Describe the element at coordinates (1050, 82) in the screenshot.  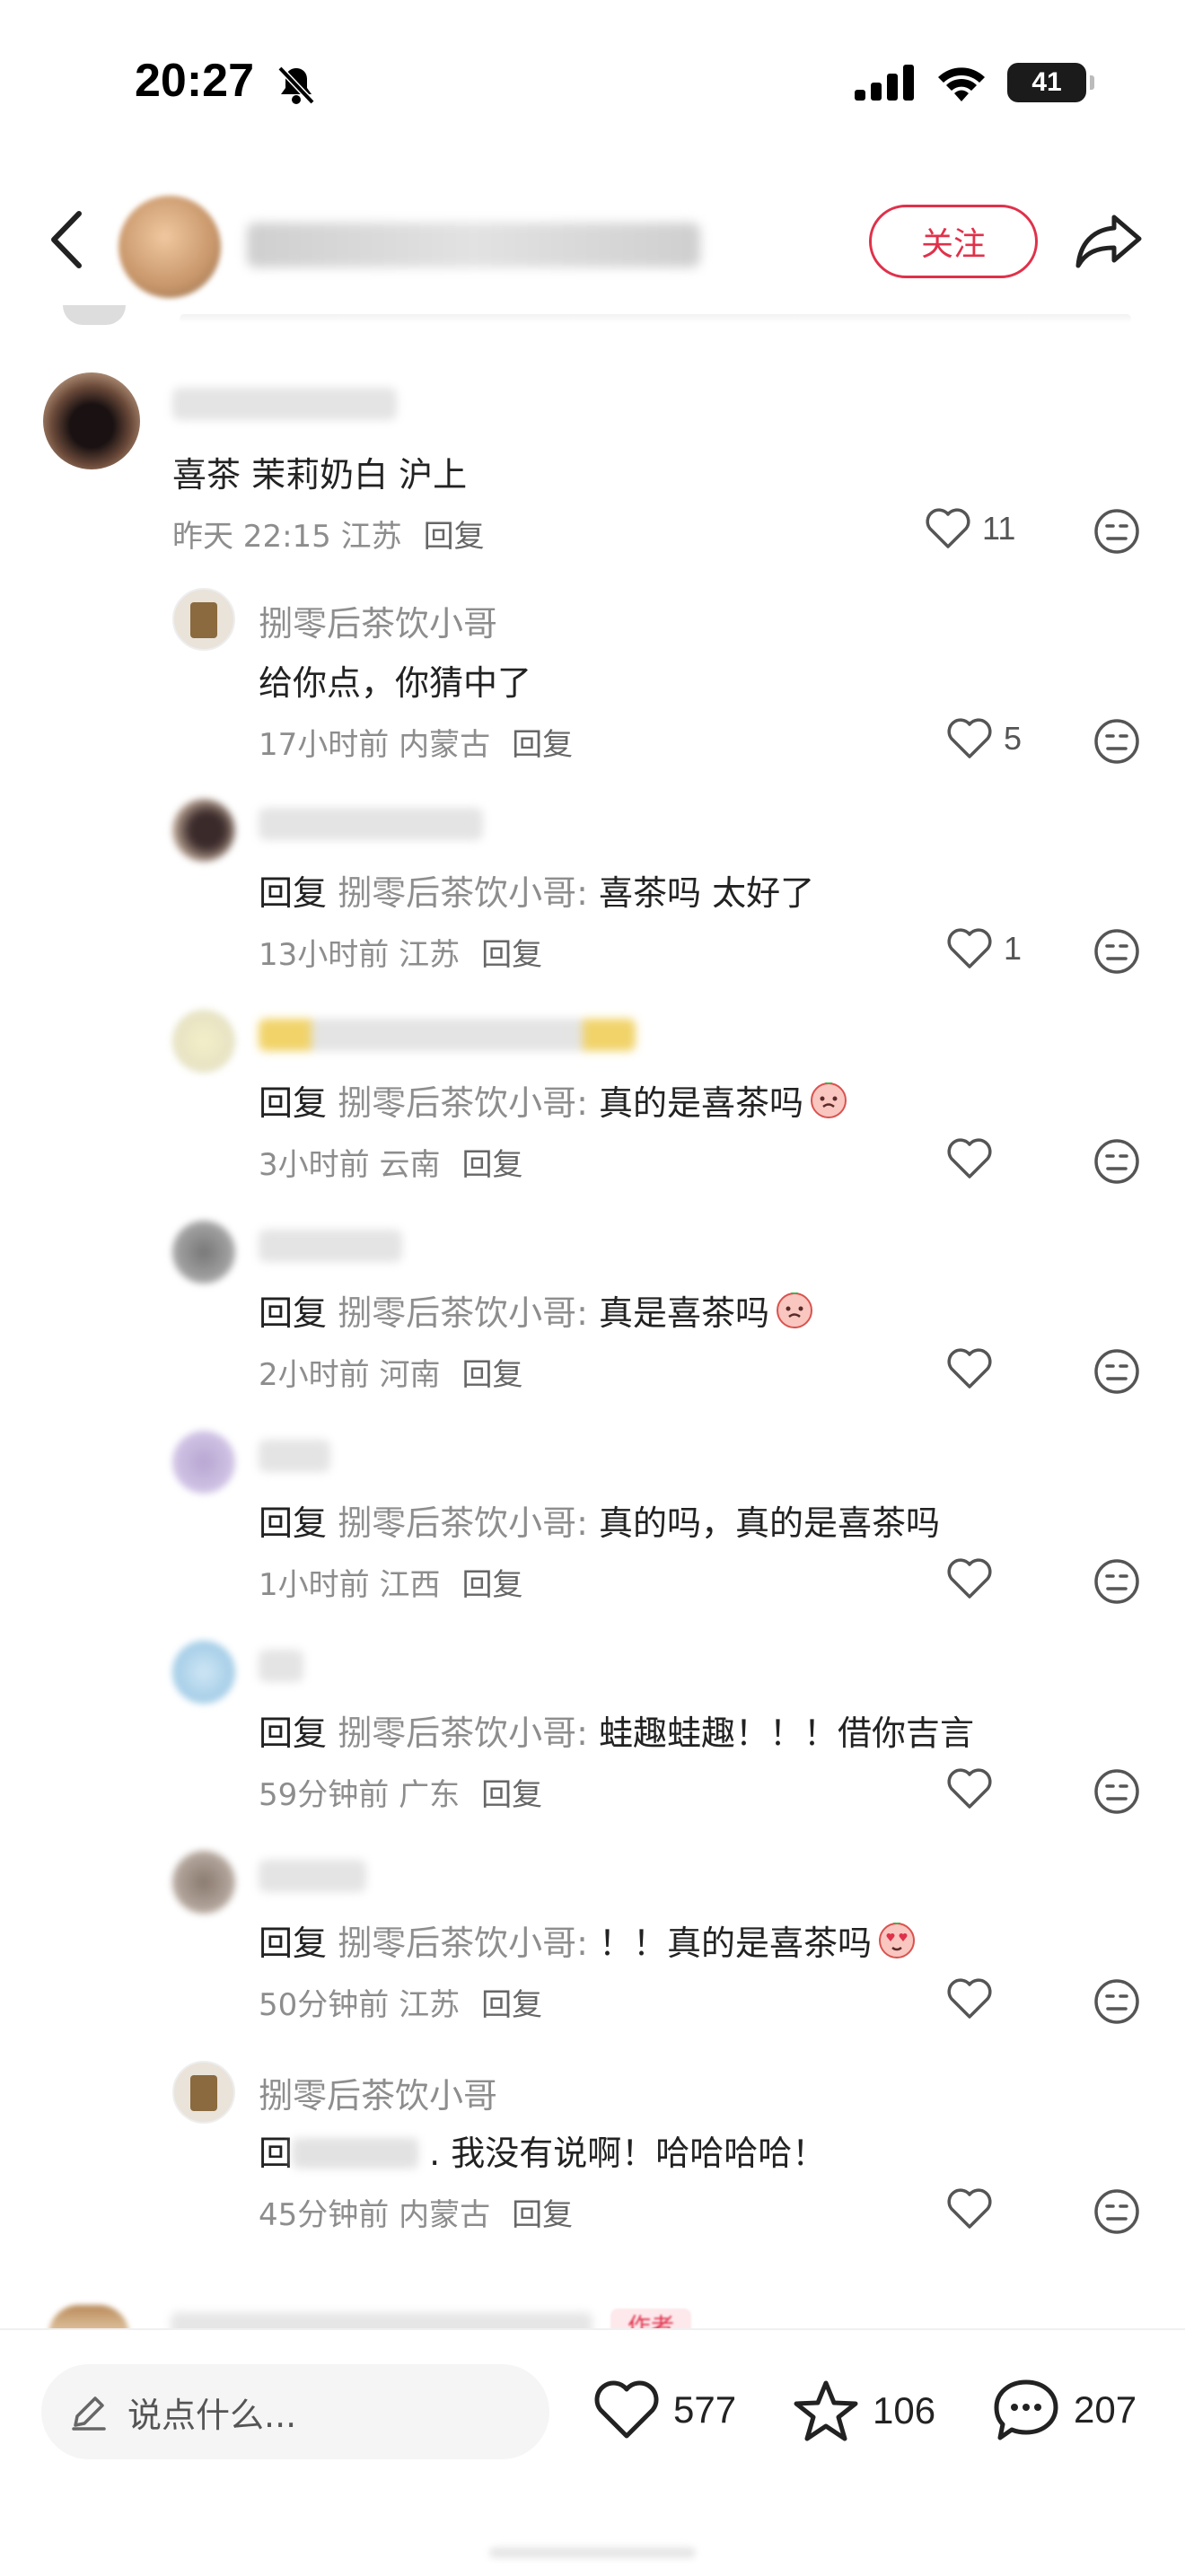
I see `battery-indicator: 41` at that location.